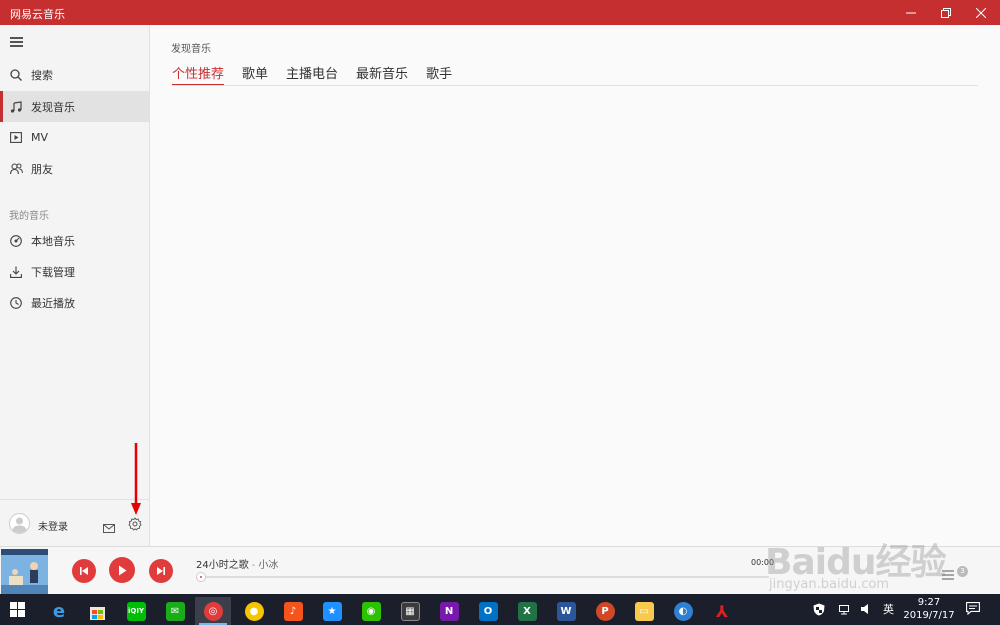 This screenshot has width=1000, height=625. Describe the element at coordinates (17, 609) in the screenshot. I see `windows-start-icon` at that location.